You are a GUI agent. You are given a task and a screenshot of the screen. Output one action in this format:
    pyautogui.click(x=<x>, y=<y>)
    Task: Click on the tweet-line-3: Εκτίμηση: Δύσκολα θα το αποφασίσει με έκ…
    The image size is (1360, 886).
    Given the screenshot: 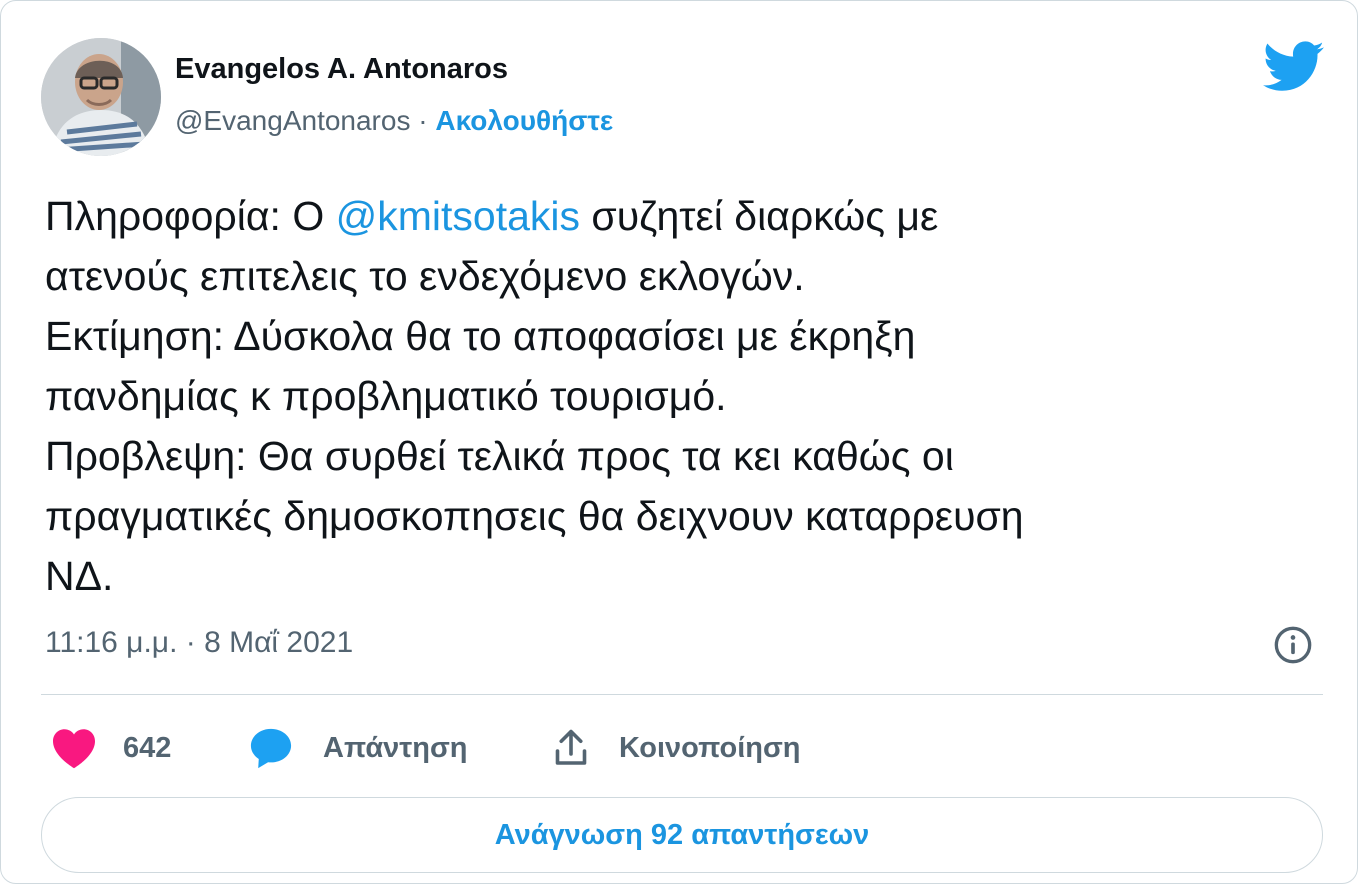 What is the action you would take?
    pyautogui.click(x=480, y=336)
    